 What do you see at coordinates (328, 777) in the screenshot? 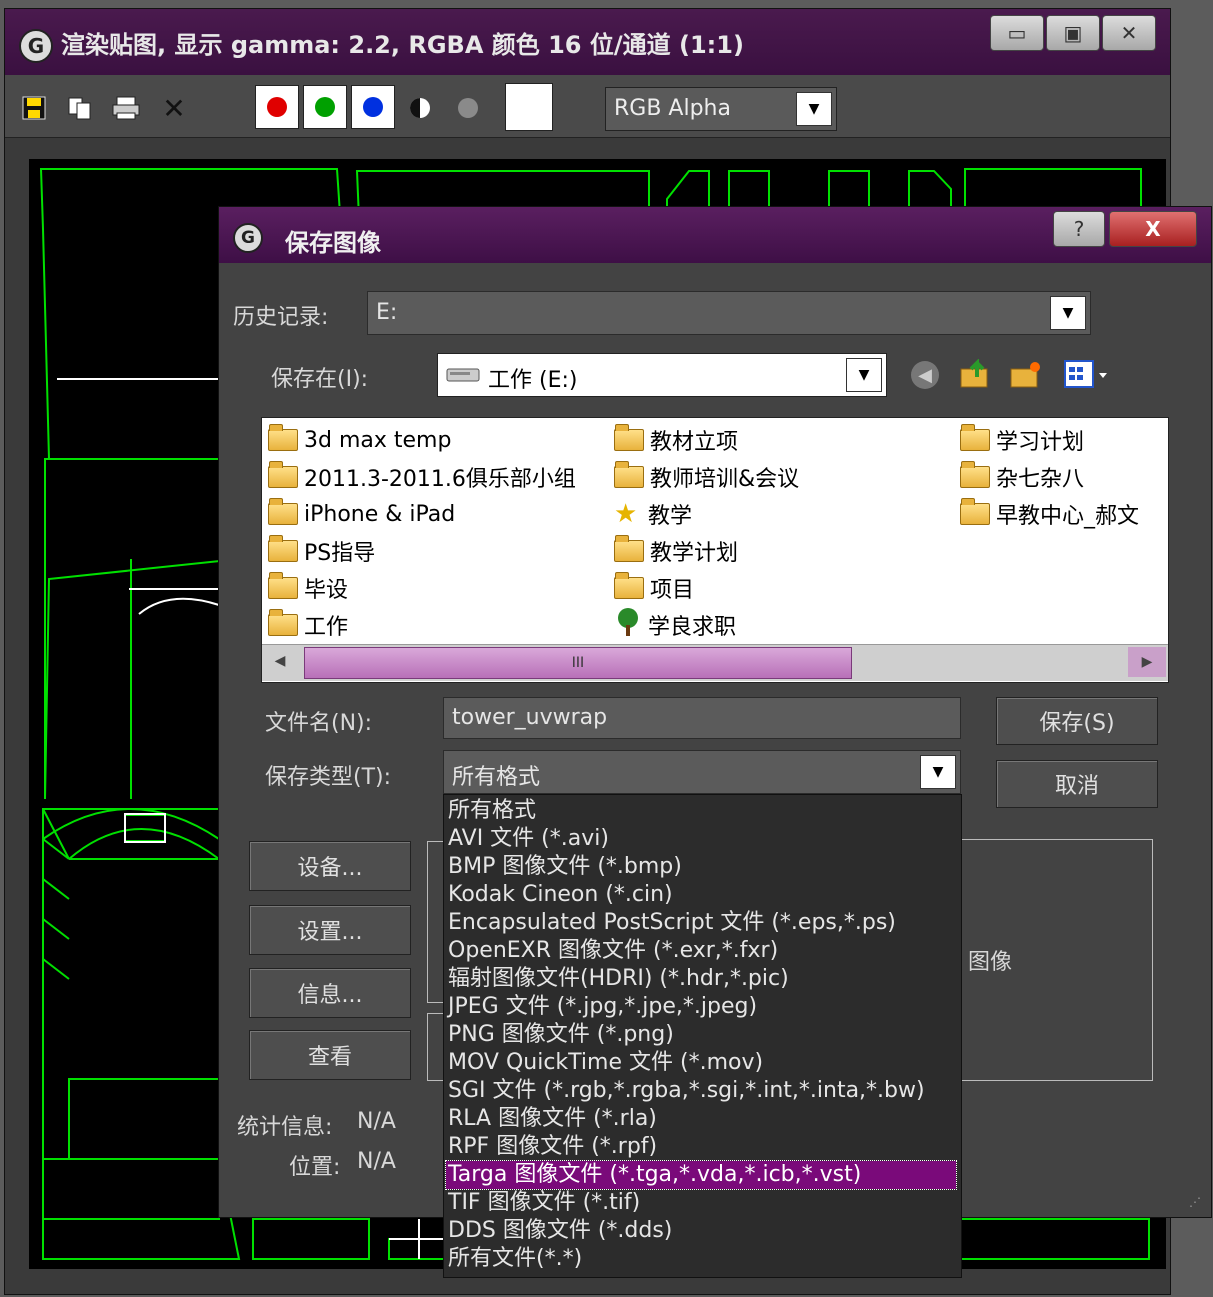
I see `type-label: 保存类型(T):` at bounding box center [328, 777].